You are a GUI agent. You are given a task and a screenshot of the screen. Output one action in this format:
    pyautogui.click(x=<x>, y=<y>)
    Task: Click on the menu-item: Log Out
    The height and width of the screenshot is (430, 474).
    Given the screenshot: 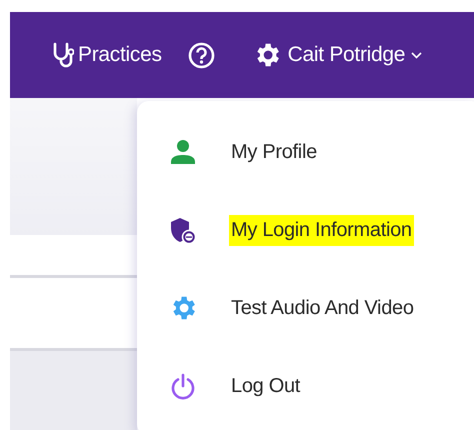 What is the action you would take?
    pyautogui.click(x=305, y=386)
    